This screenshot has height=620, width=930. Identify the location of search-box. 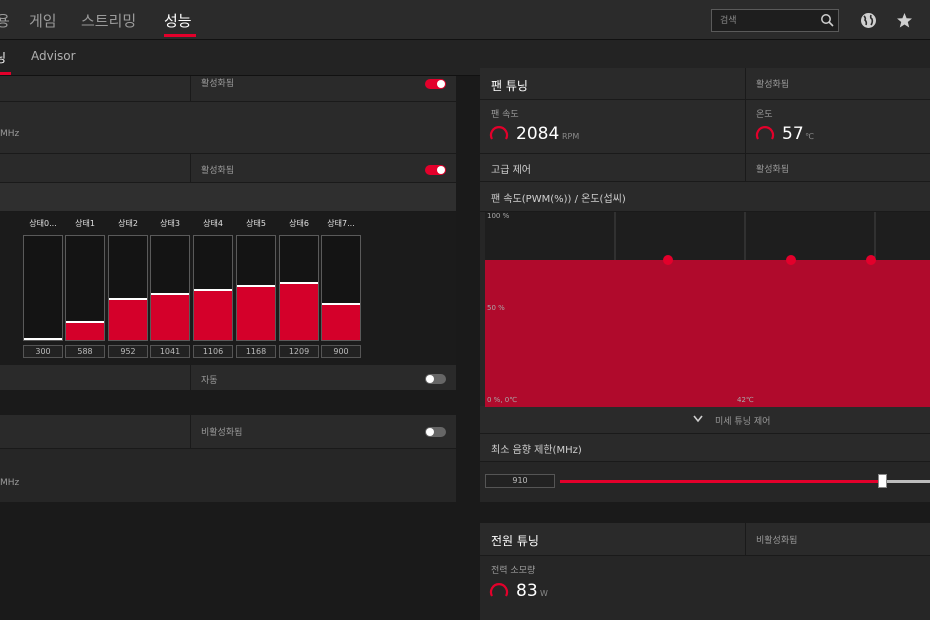
(775, 20).